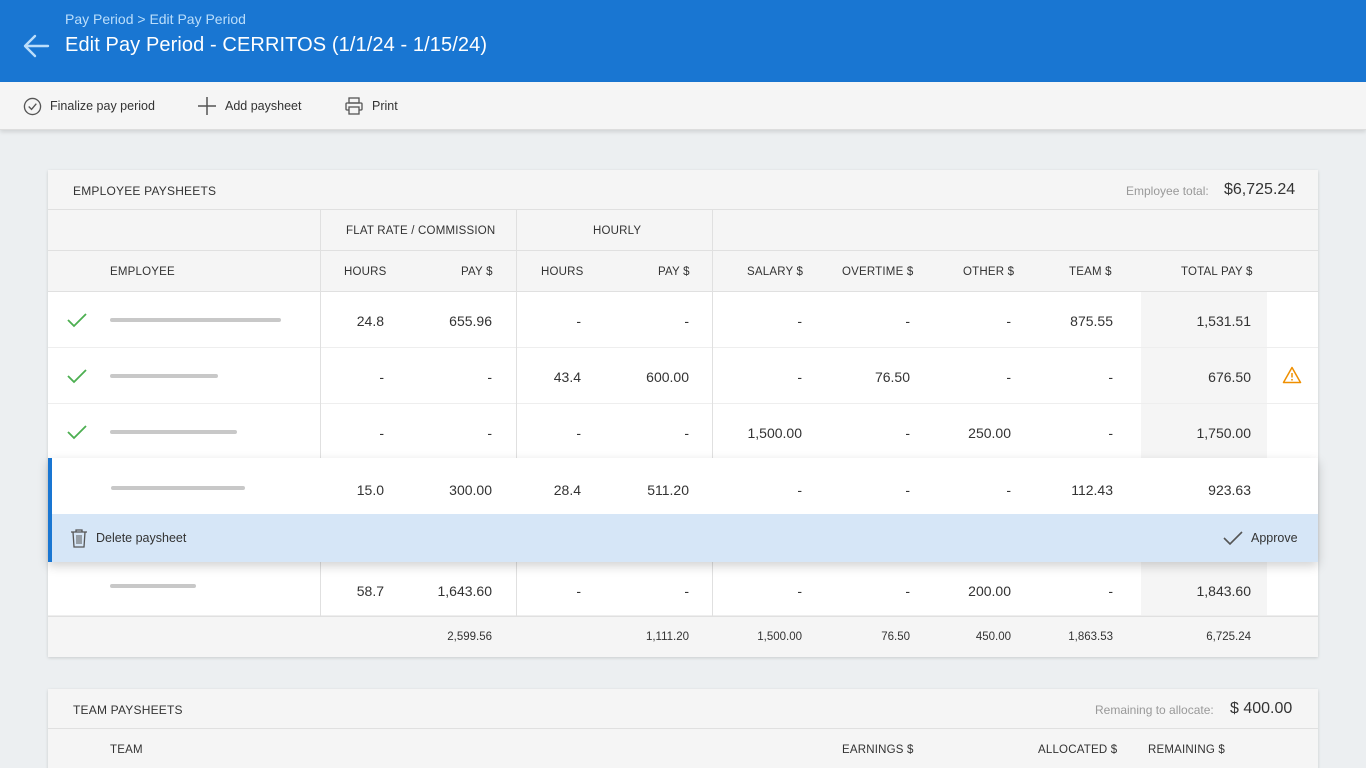 Image resolution: width=1366 pixels, height=768 pixels. I want to click on approve-label: Approve, so click(1274, 538).